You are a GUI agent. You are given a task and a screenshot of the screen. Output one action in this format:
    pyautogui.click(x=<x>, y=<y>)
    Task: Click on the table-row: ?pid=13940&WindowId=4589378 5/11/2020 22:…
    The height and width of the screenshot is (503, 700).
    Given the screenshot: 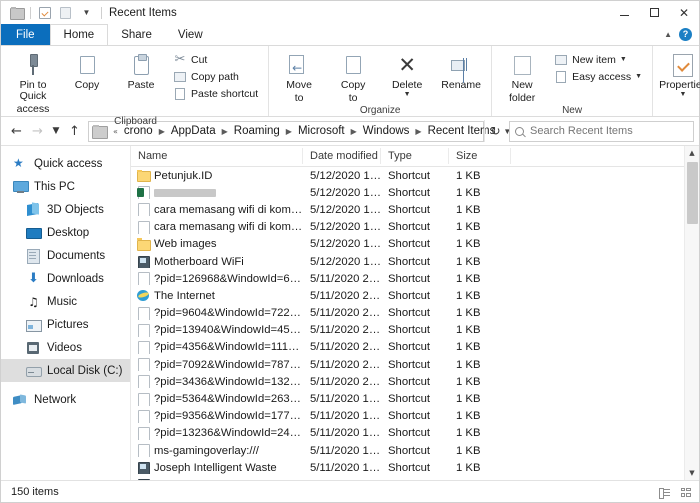 What is the action you would take?
    pyautogui.click(x=407, y=330)
    